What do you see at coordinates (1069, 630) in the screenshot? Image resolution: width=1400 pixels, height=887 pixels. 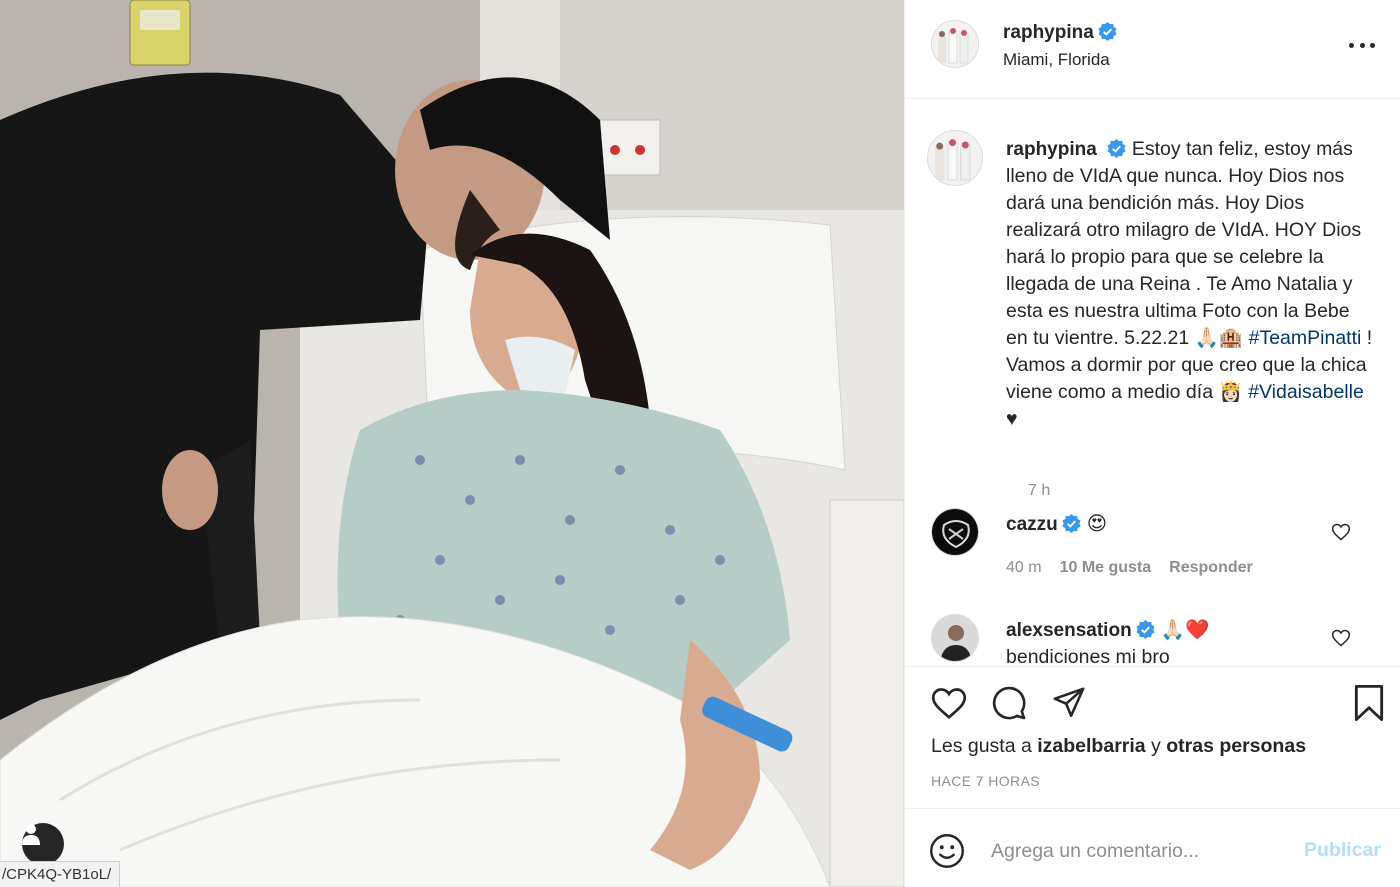 I see `commenter-username: alexsensation` at bounding box center [1069, 630].